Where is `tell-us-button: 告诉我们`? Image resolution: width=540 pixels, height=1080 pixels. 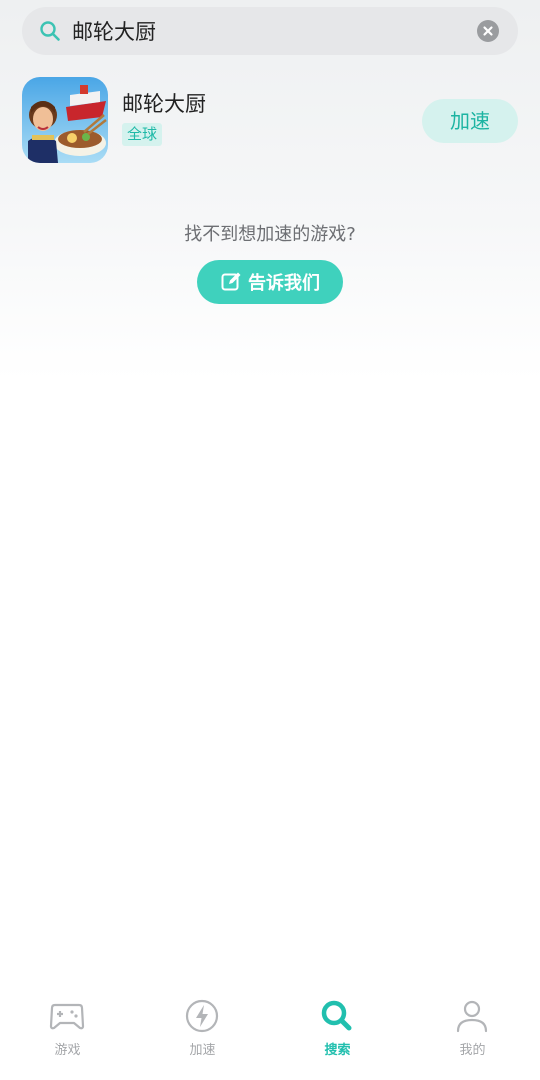
tell-us-button: 告诉我们 is located at coordinates (270, 282).